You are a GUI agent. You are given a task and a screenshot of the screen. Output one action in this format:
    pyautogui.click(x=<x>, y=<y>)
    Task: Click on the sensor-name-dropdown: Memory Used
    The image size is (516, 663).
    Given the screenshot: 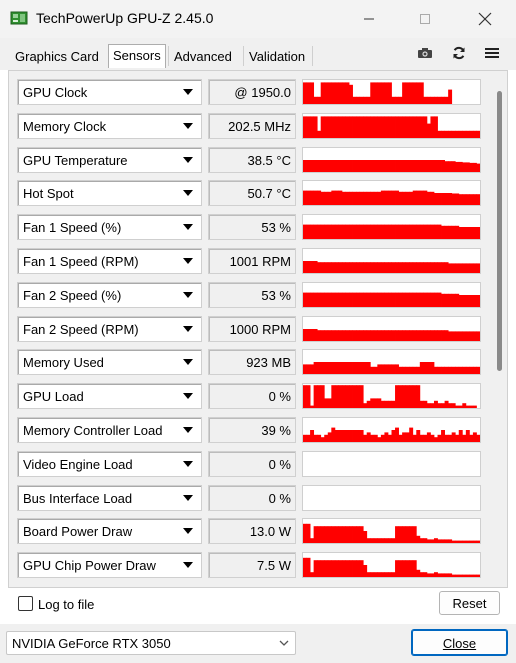 What is the action you would take?
    pyautogui.click(x=109, y=362)
    